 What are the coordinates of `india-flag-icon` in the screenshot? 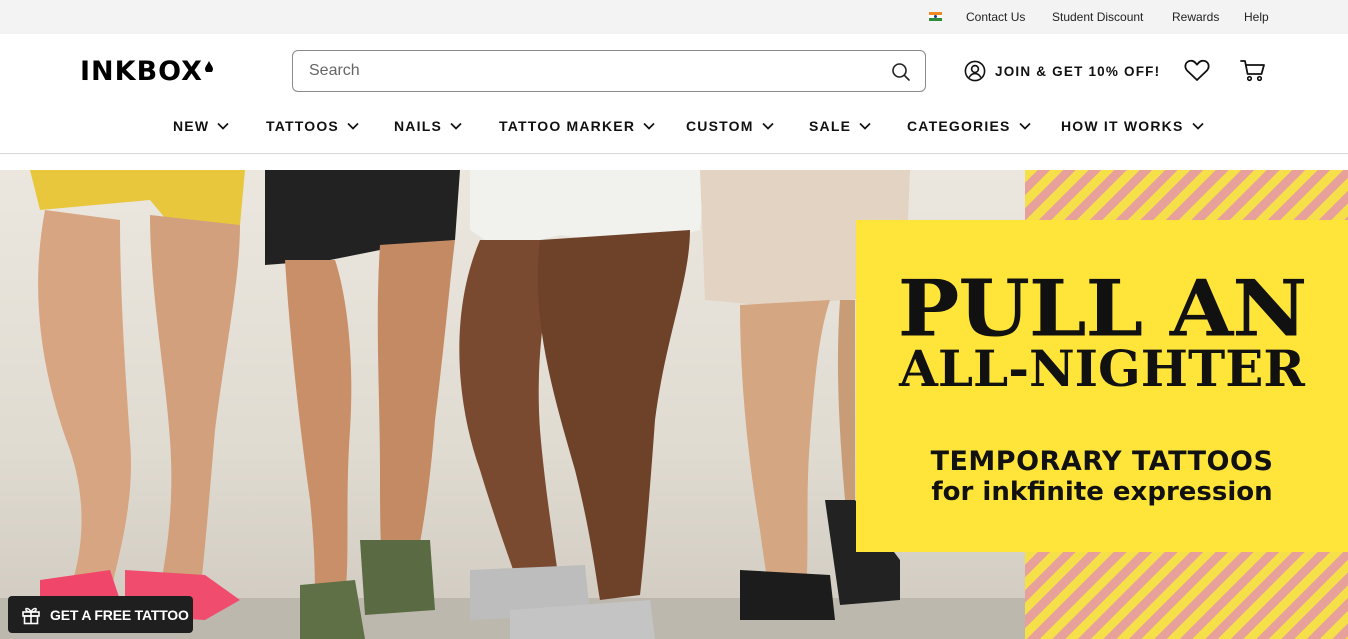 It's located at (935, 16).